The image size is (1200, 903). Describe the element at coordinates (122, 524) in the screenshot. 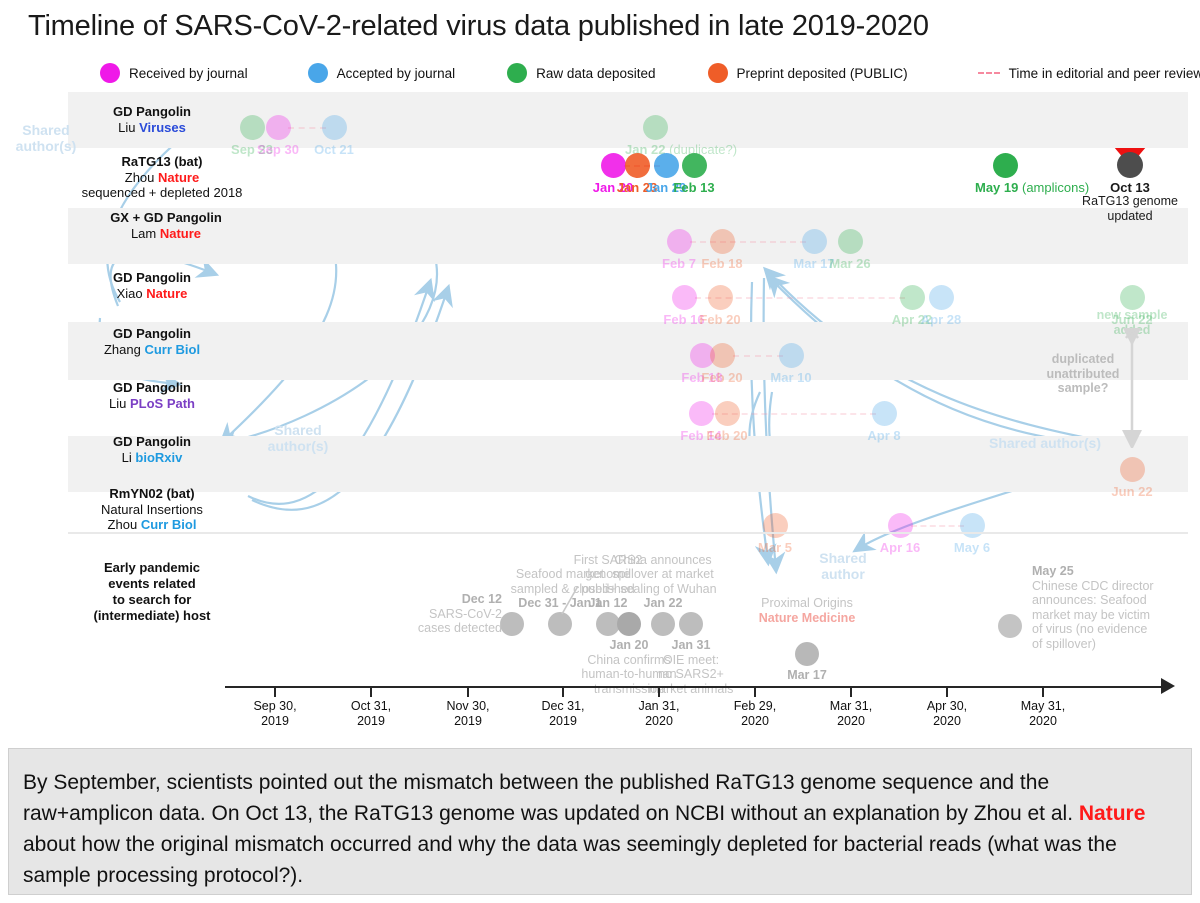

I see `row-author: Zhou` at that location.